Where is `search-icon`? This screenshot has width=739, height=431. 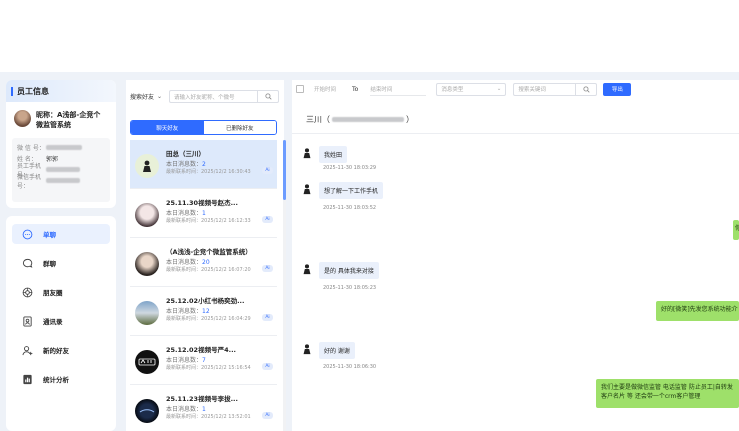
search-icon is located at coordinates (586, 89).